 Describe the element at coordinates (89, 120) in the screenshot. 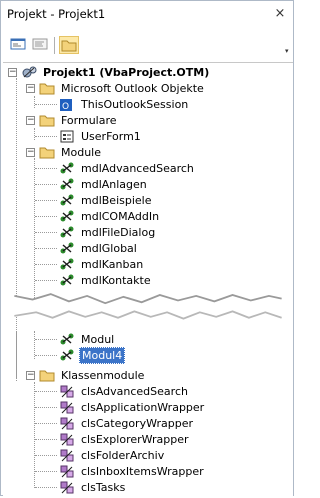

I see `tree-node-label: Formulare` at that location.